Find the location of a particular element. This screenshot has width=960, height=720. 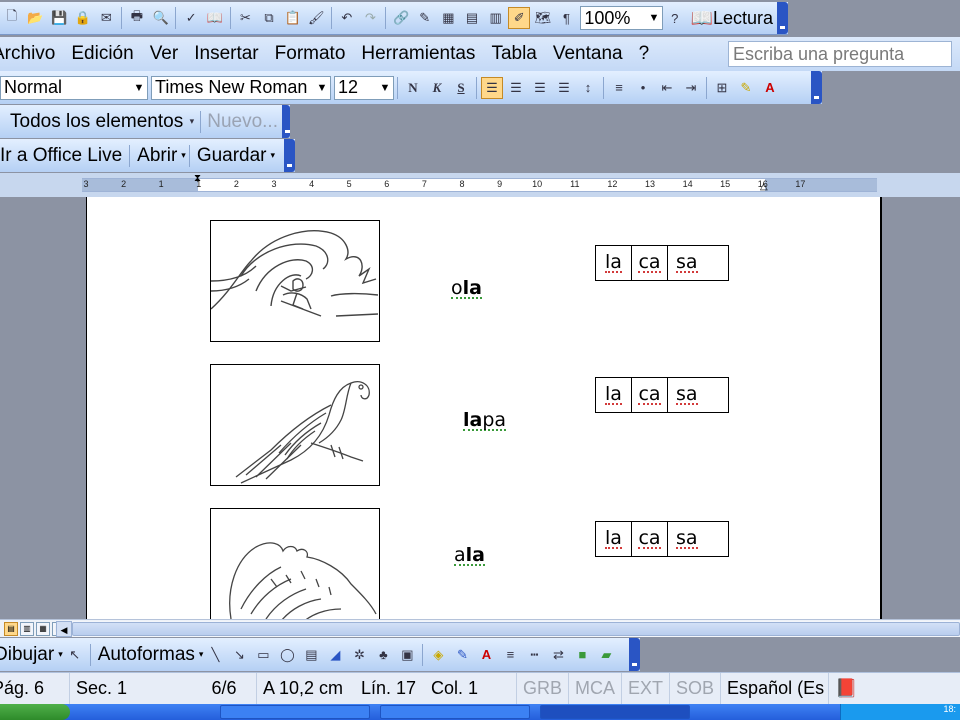

highlight-icon: ✎ is located at coordinates (746, 88).